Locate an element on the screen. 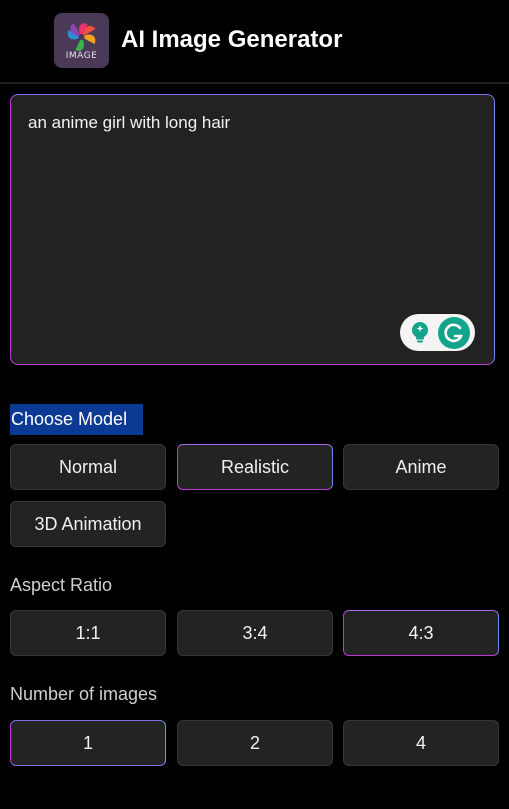 The width and height of the screenshot is (509, 809). app-header: IMAGE AI Image Generator is located at coordinates (254, 42).